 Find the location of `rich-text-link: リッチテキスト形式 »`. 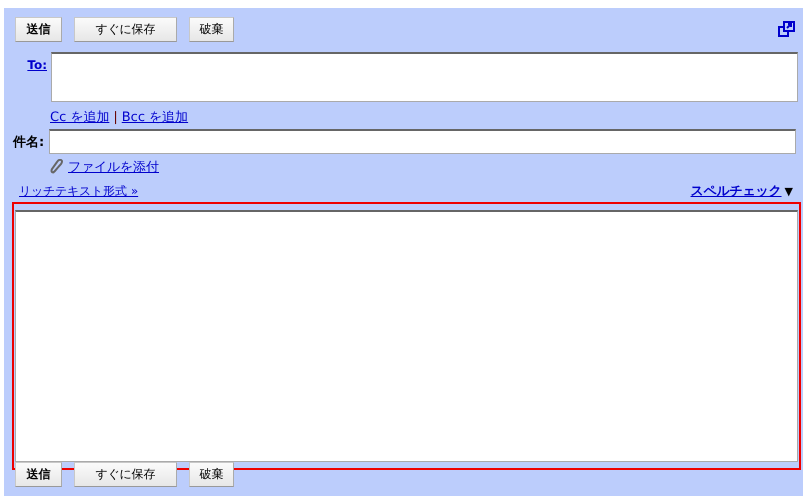

rich-text-link: リッチテキスト形式 » is located at coordinates (78, 191).